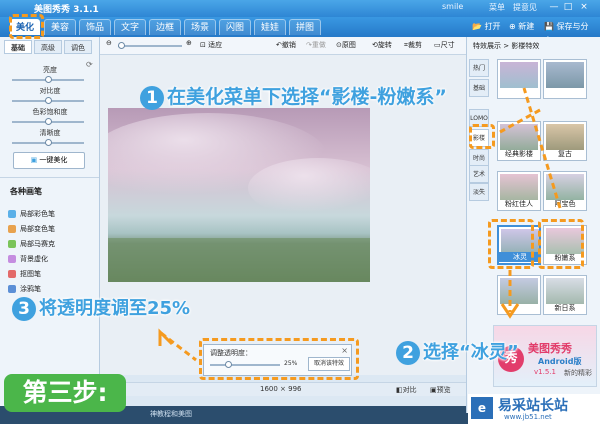 The width and height of the screenshot is (600, 424). I want to click on step3-text: 将透明度调至25%, so click(115, 308).